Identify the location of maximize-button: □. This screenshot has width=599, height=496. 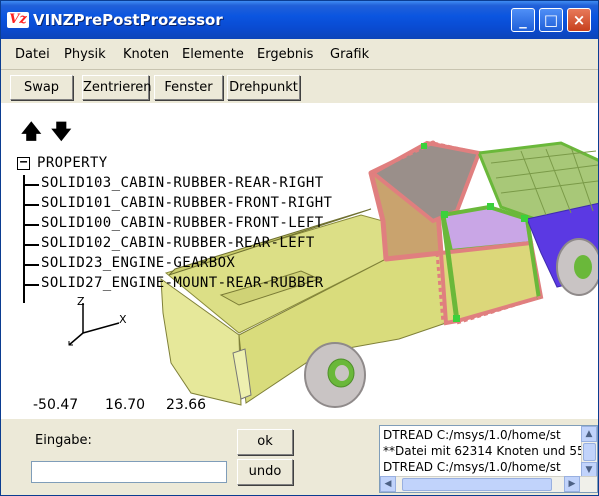
(551, 20).